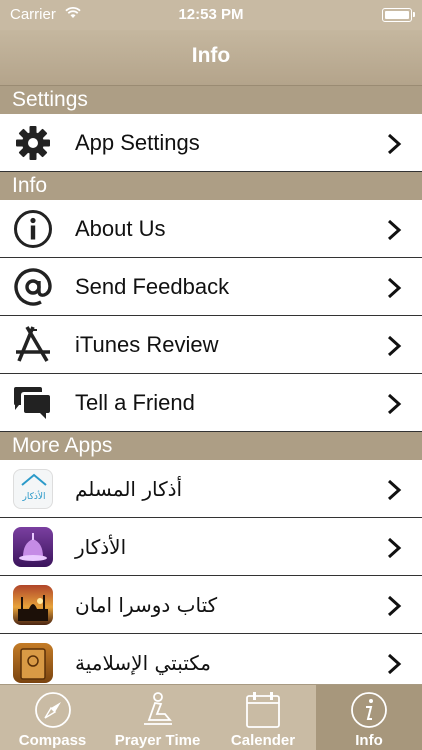 The width and height of the screenshot is (422, 750). I want to click on tab-label: Prayer Time, so click(157, 740).